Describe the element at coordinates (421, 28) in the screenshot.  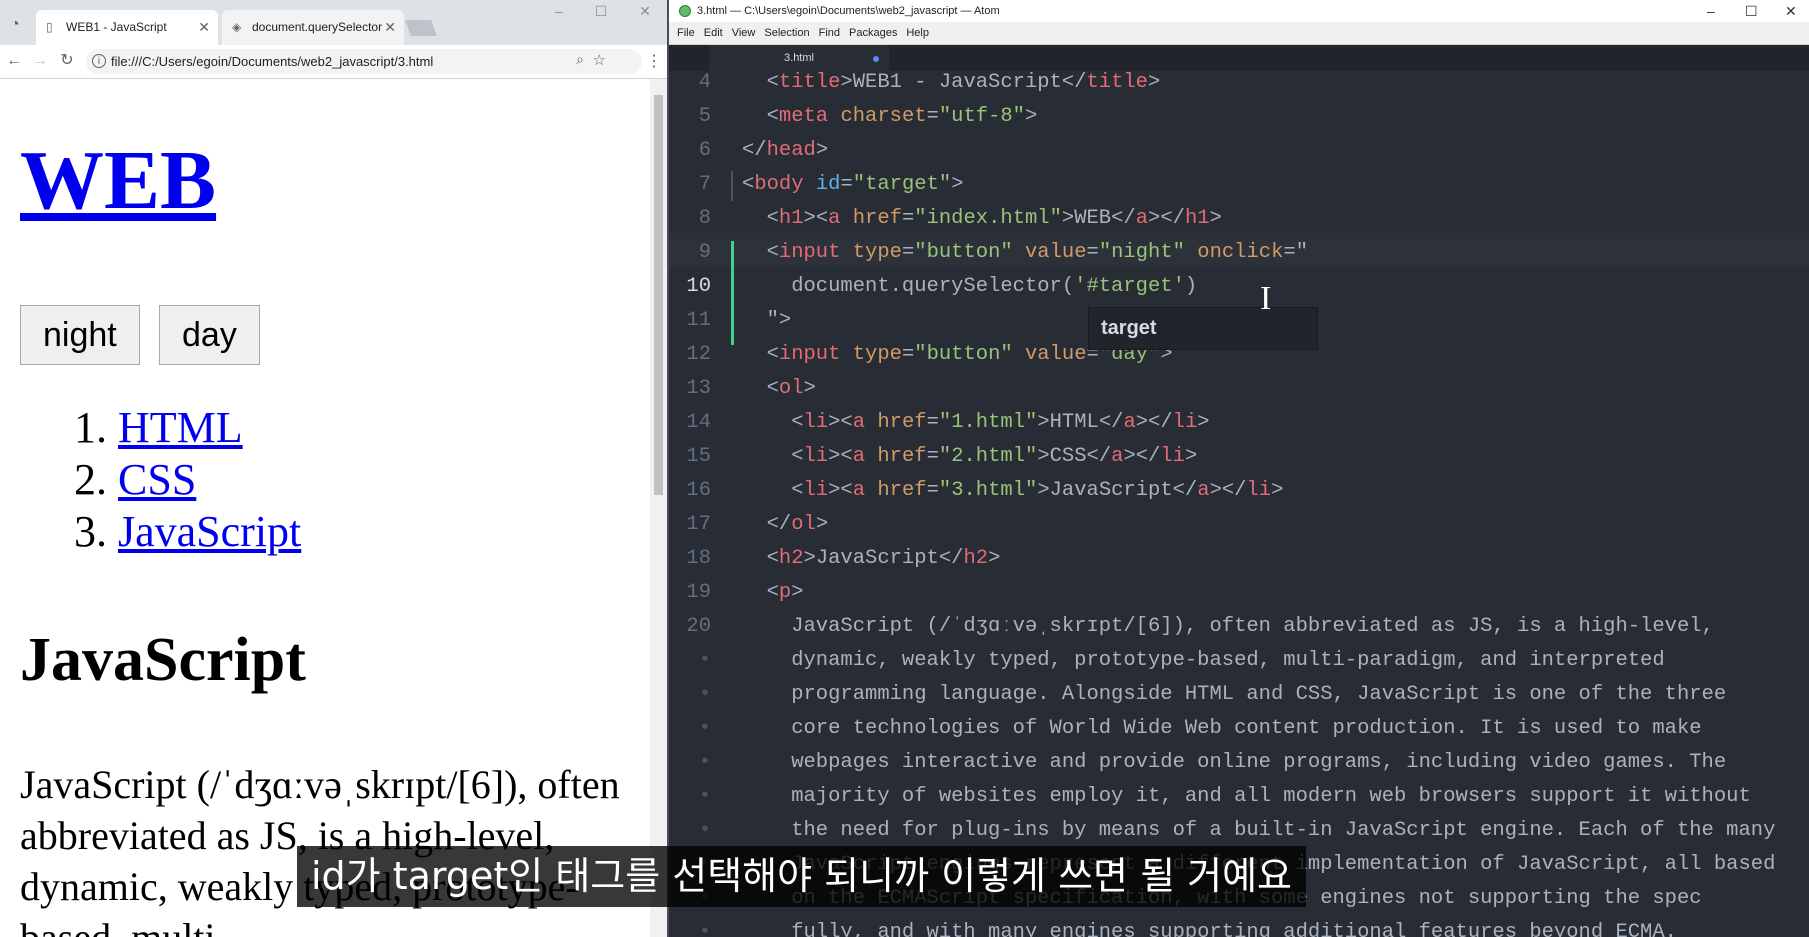
I see `new-tab-button` at that location.